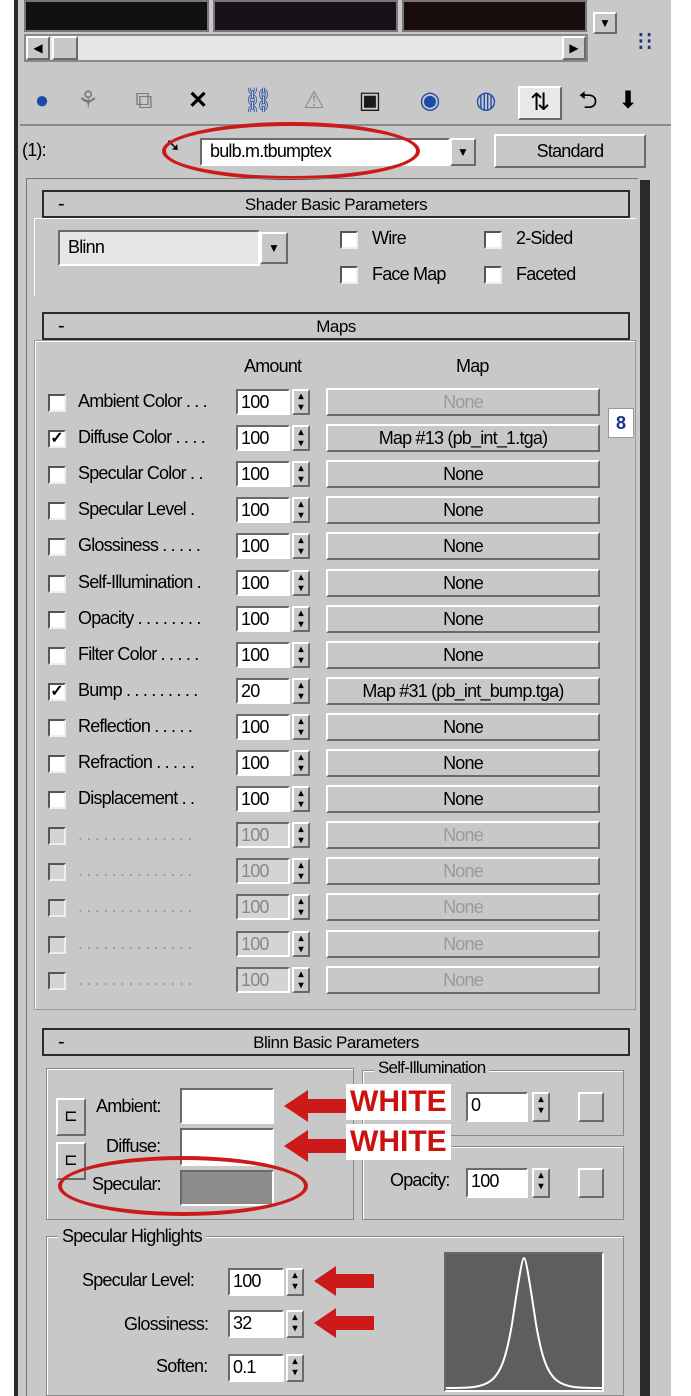  What do you see at coordinates (493, 240) in the screenshot?
I see `two-sided-checkbox` at bounding box center [493, 240].